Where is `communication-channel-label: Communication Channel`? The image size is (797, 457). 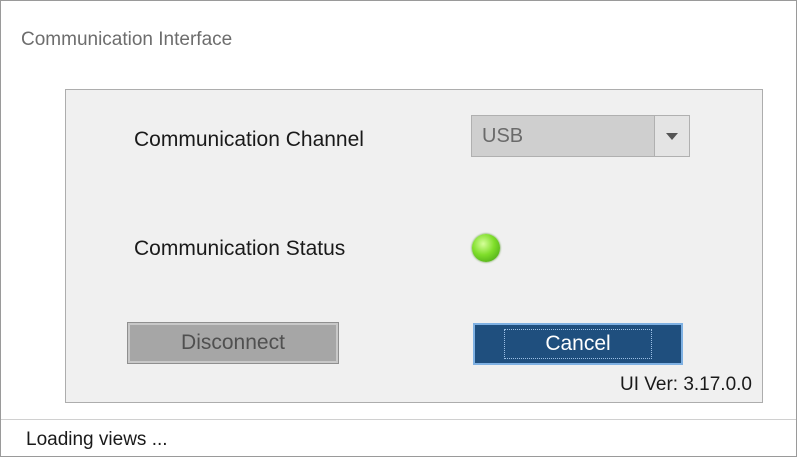
communication-channel-label: Communication Channel is located at coordinates (249, 139).